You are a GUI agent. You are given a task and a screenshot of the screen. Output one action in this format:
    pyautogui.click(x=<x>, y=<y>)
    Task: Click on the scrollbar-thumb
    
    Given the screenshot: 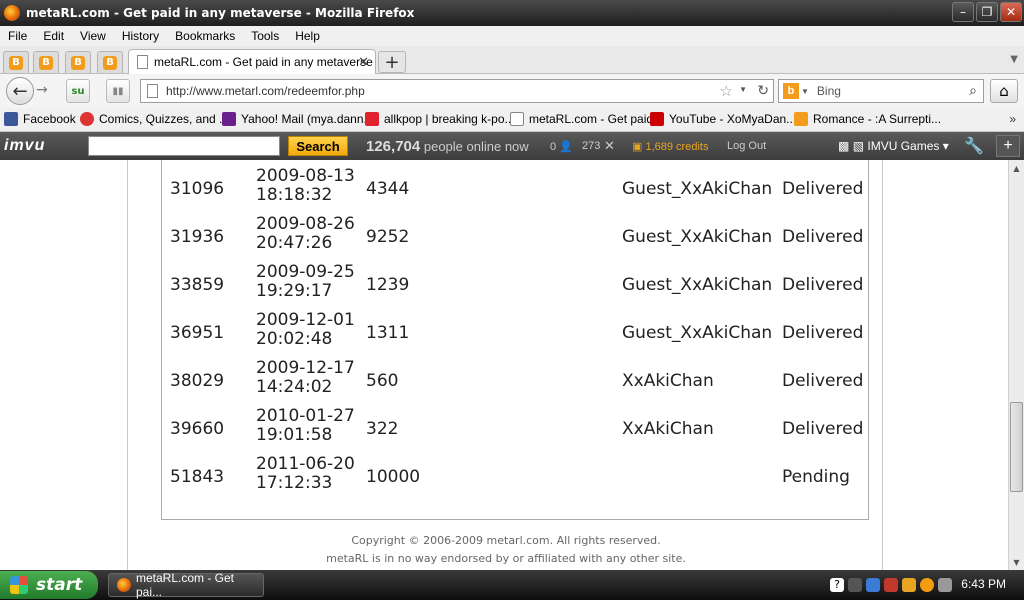 What is the action you would take?
    pyautogui.click(x=1016, y=447)
    